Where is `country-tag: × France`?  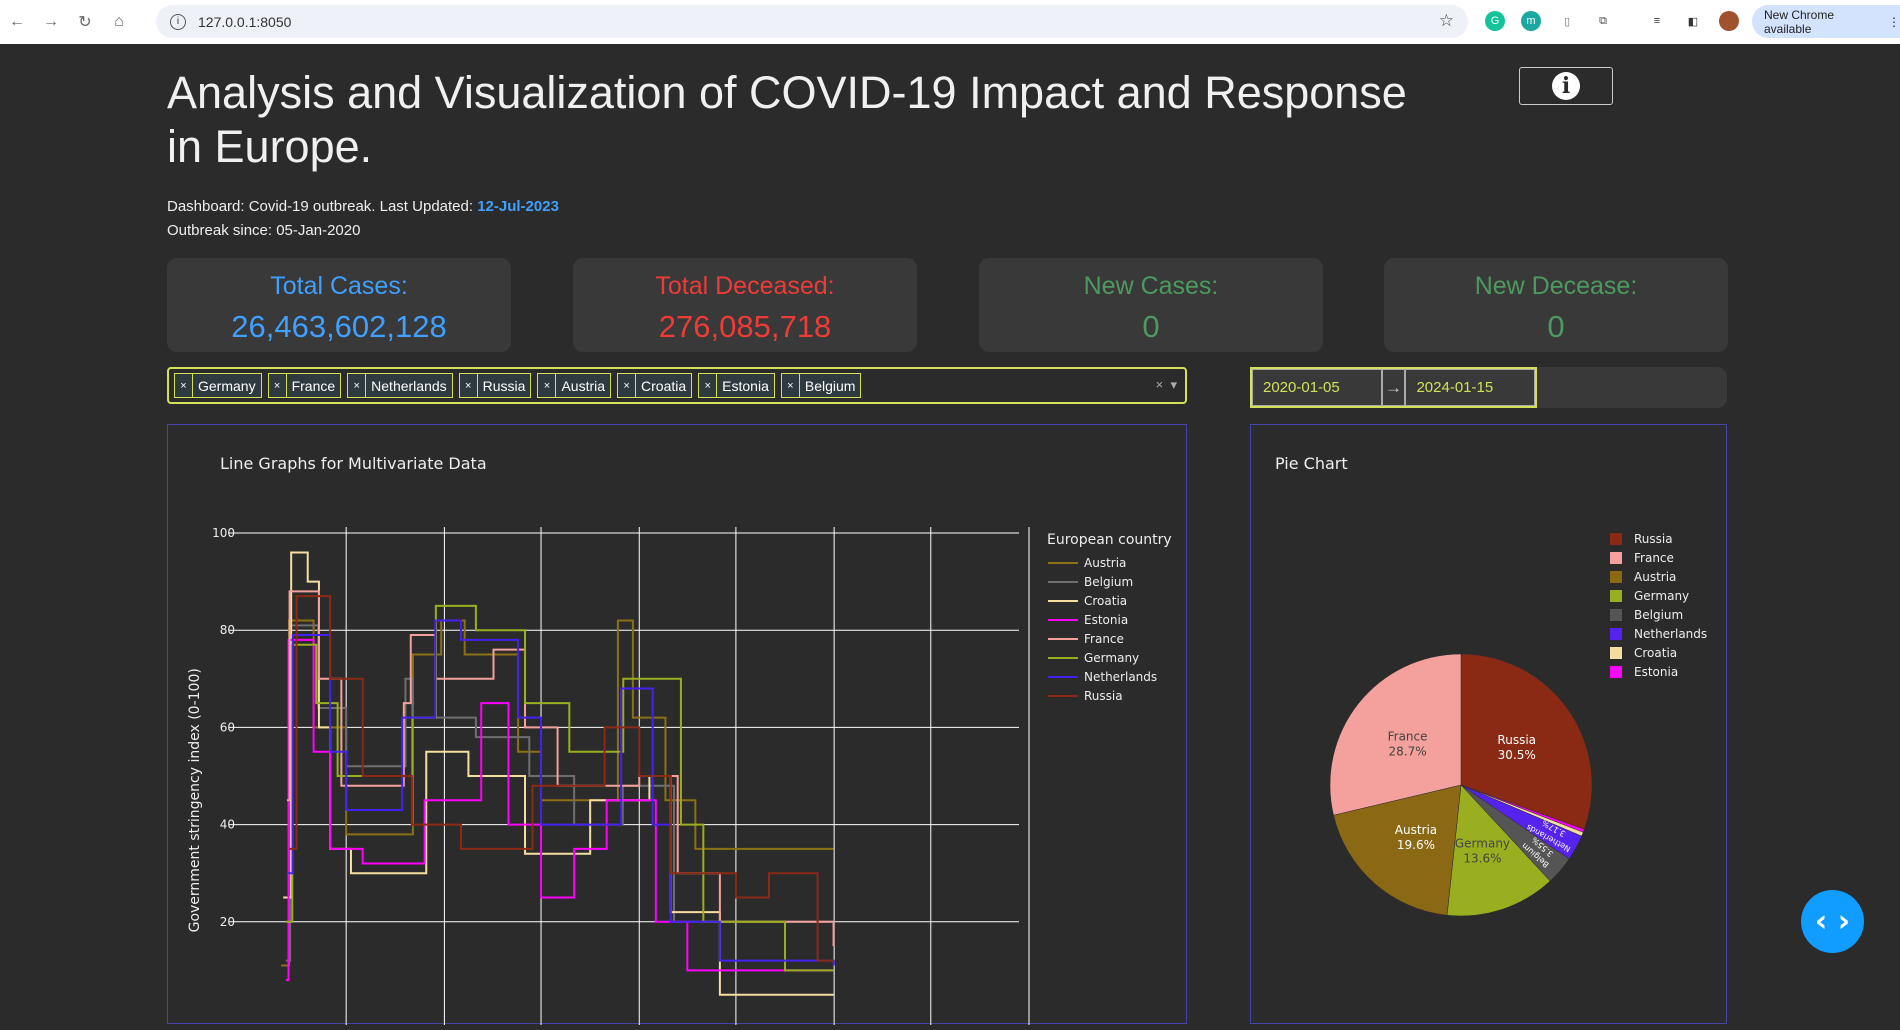
country-tag: × France is located at coordinates (304, 385).